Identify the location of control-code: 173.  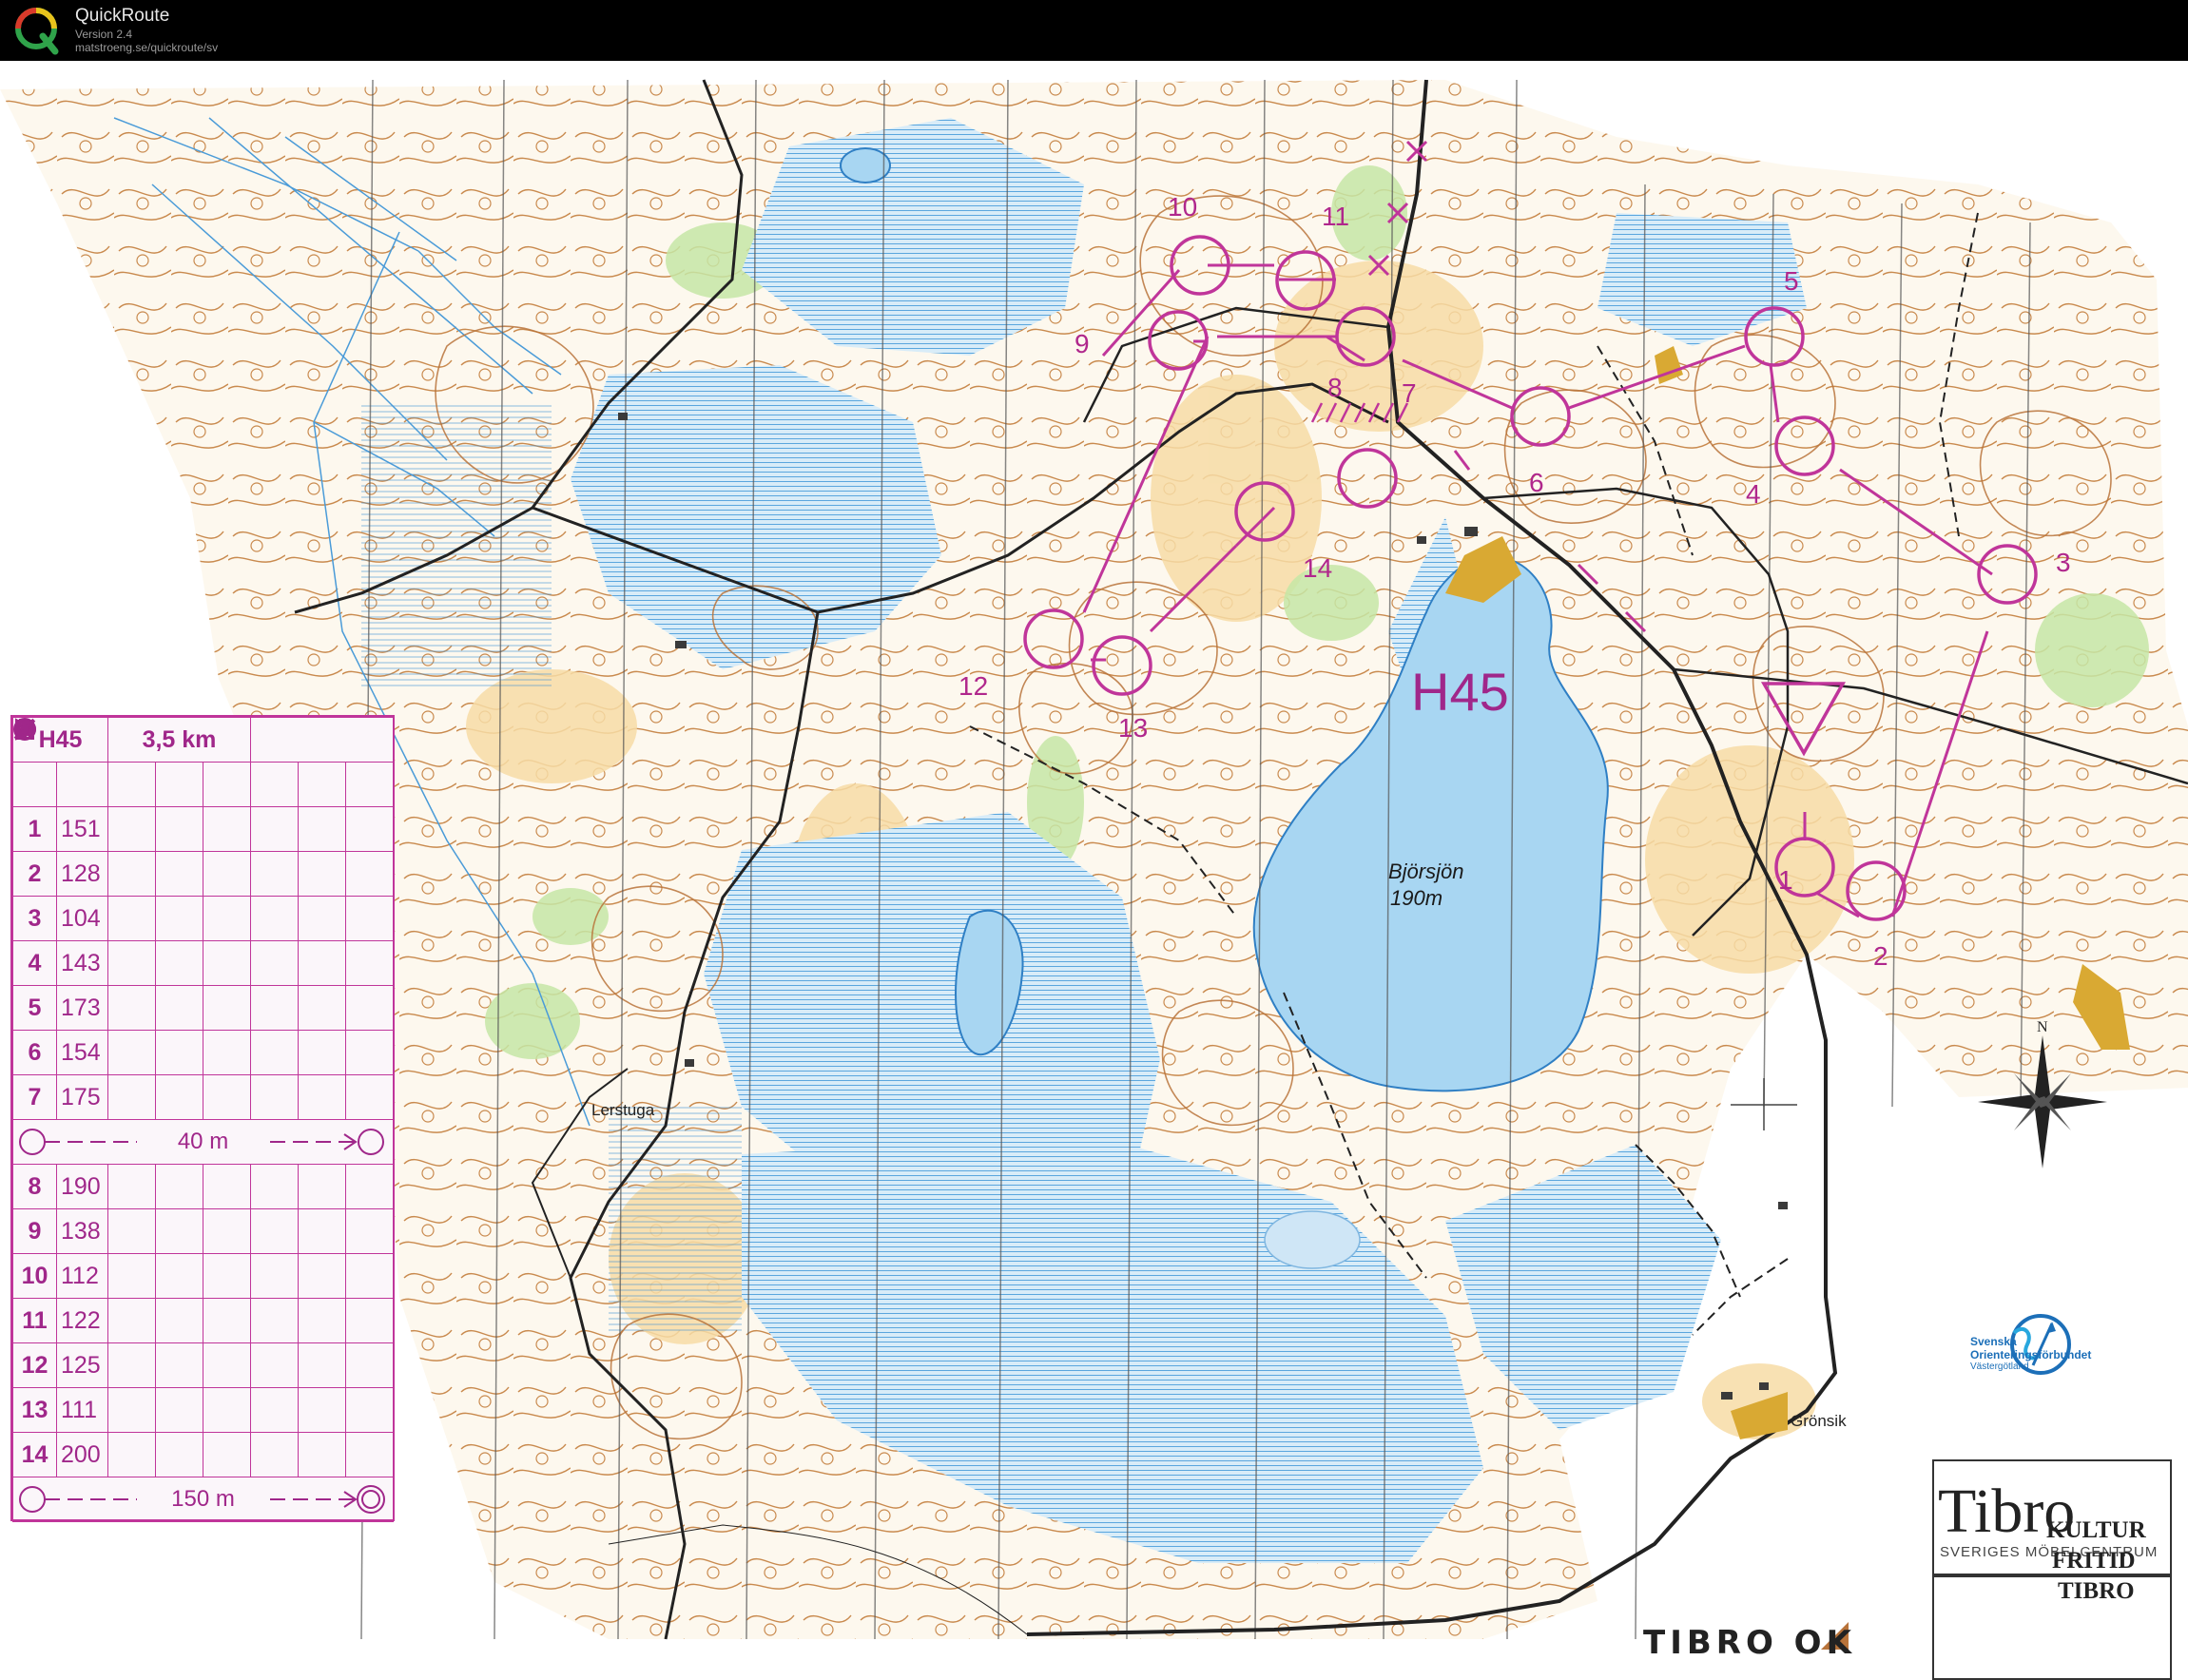
(82, 1008).